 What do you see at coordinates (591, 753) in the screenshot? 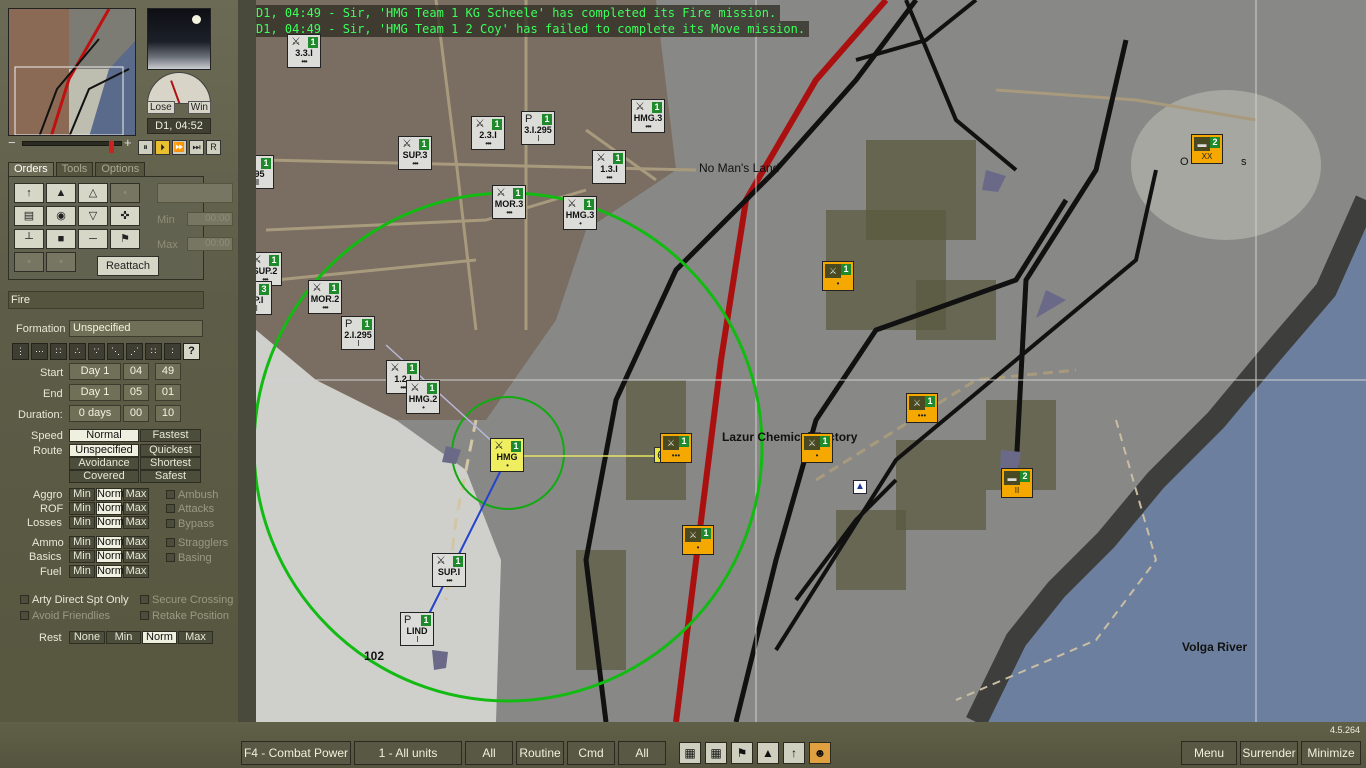
I see `cmd-button: Cmd` at bounding box center [591, 753].